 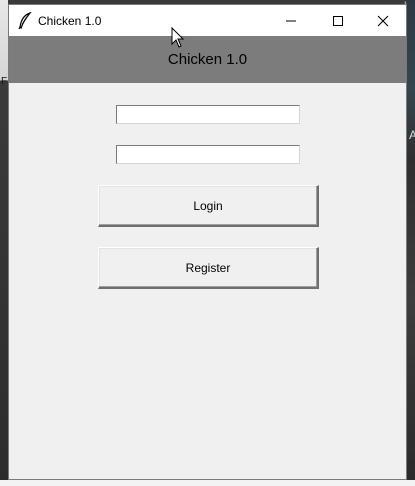 I want to click on password-input, so click(x=208, y=154).